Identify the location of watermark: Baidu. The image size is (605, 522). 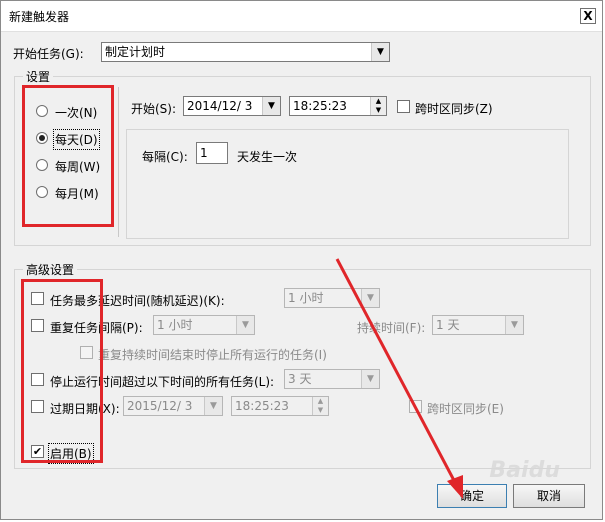
(524, 470).